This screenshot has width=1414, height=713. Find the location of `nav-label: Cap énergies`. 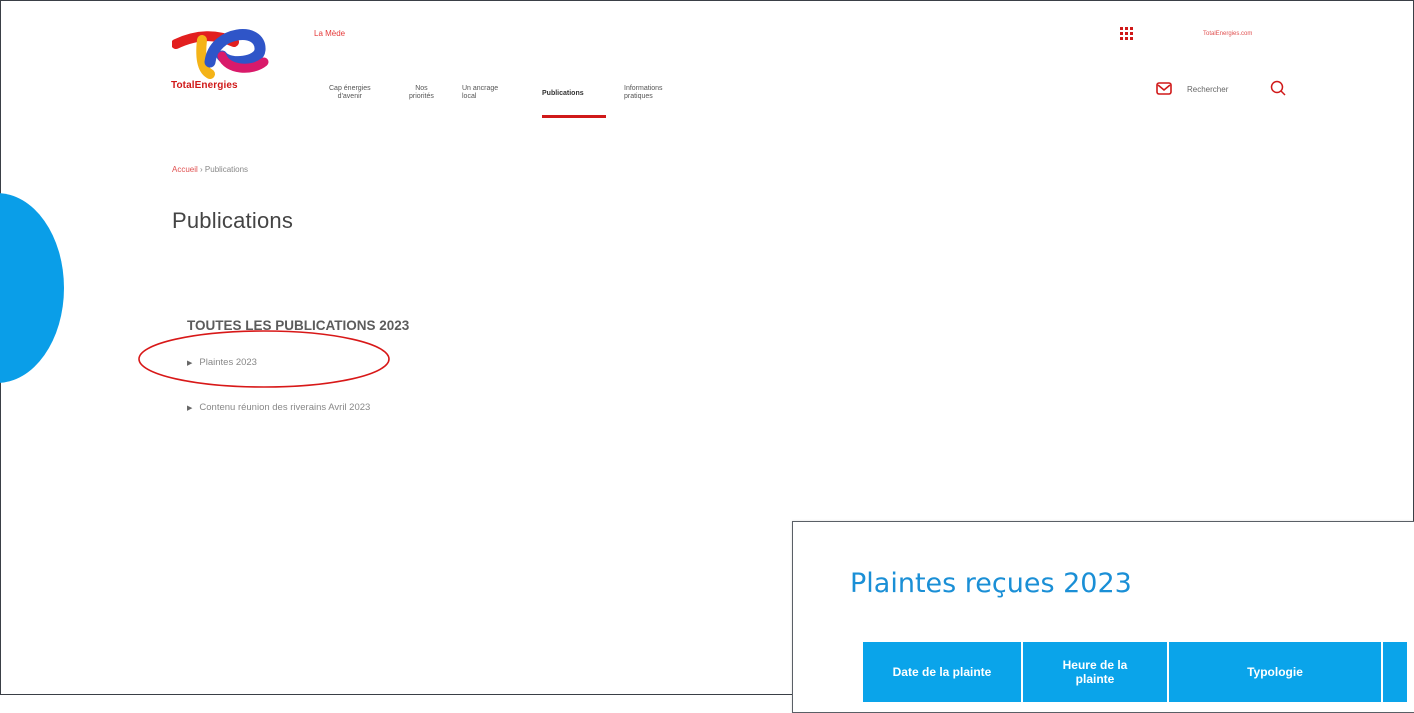

nav-label: Cap énergies is located at coordinates (350, 88).